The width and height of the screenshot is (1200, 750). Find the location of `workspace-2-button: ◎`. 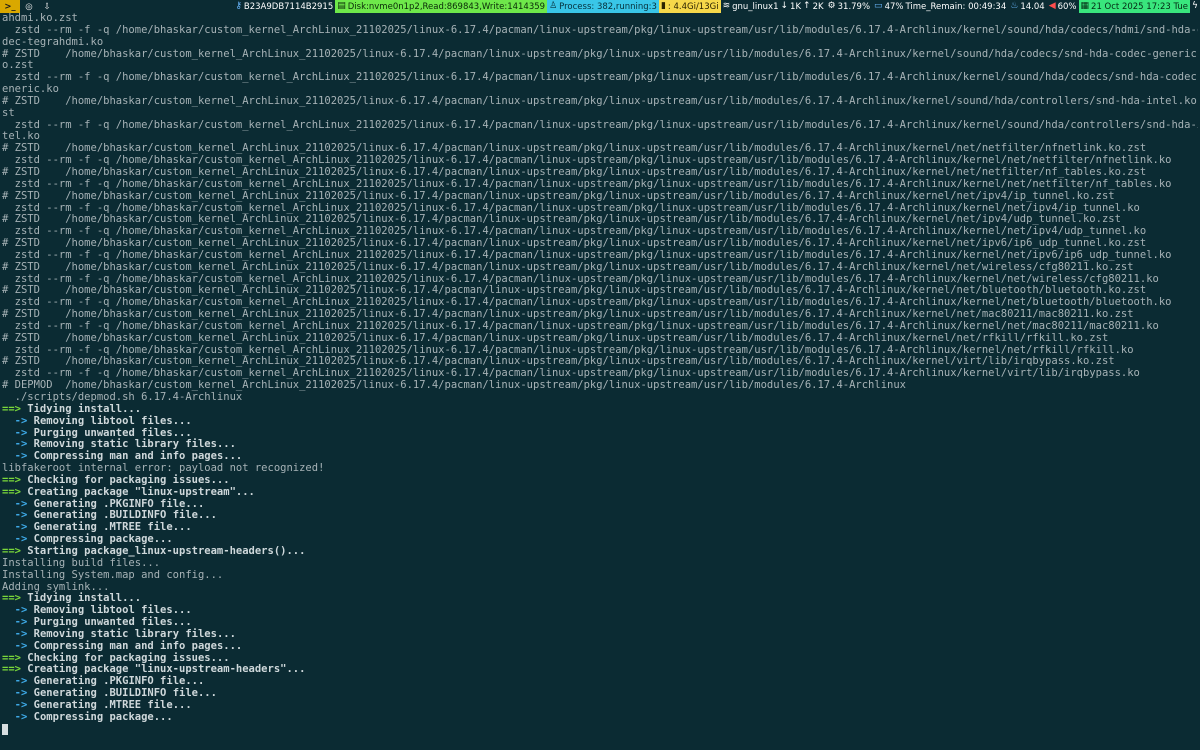

workspace-2-button: ◎ is located at coordinates (29, 6).